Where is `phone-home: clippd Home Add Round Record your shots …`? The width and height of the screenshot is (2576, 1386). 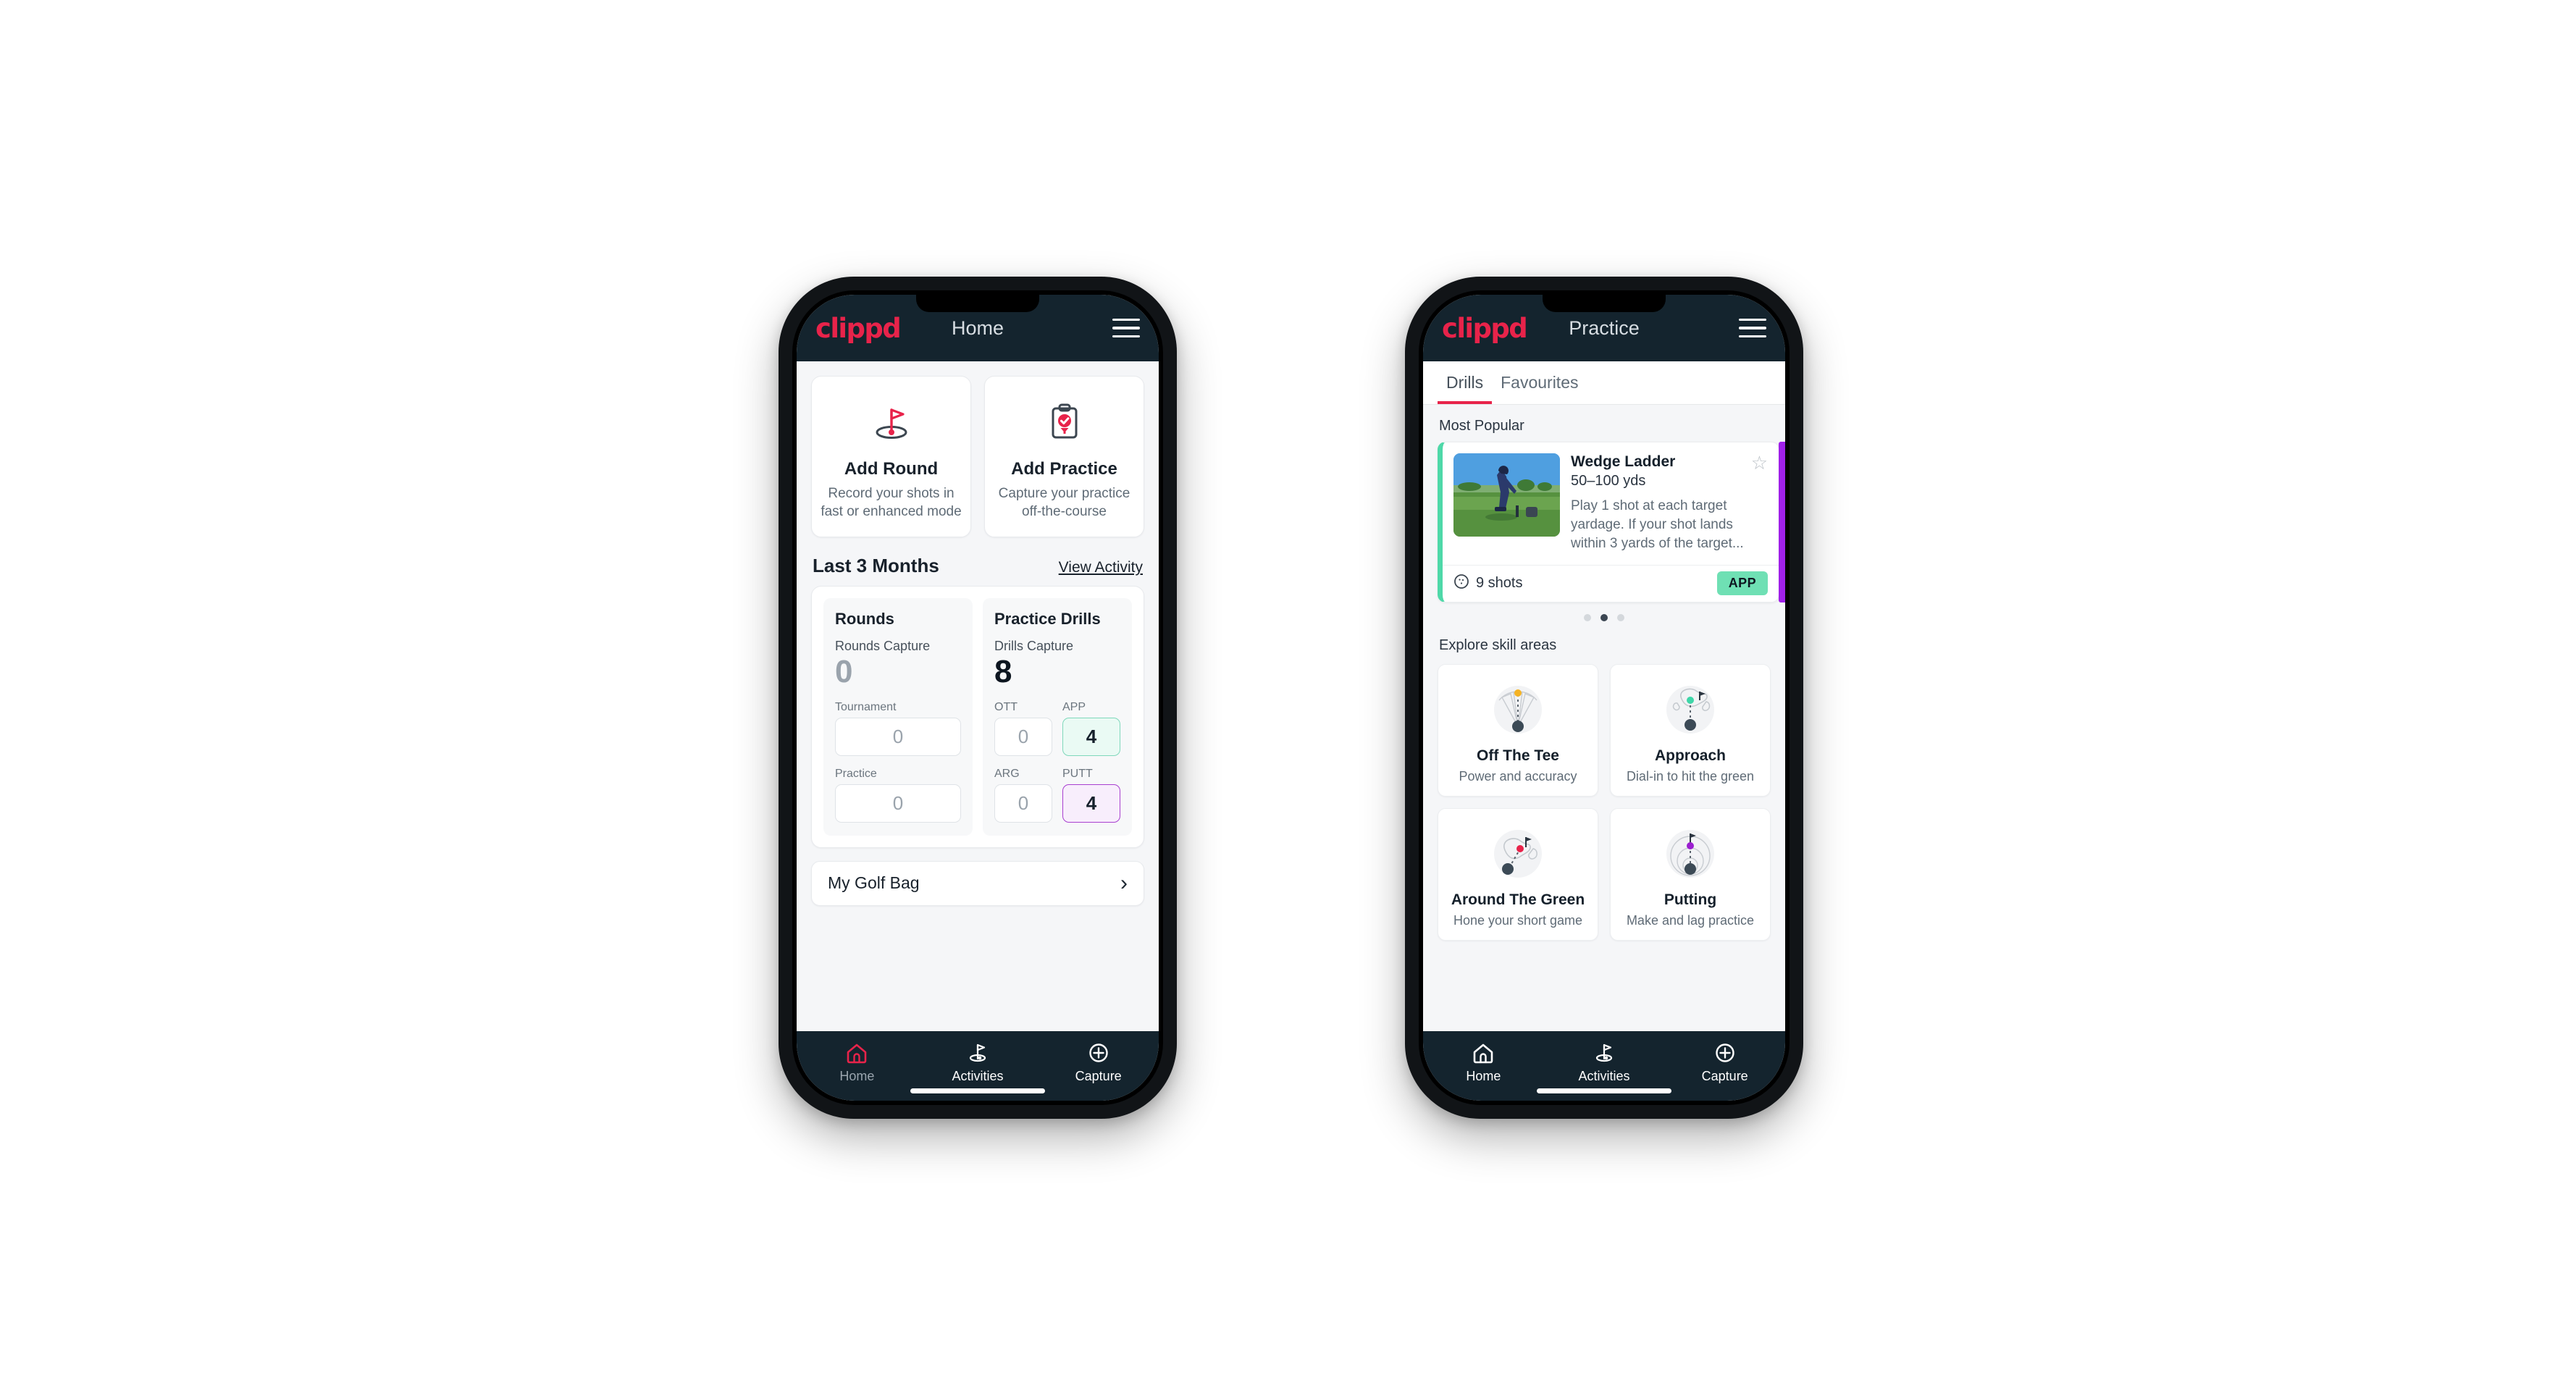 phone-home: clippd Home Add Round Record your shots … is located at coordinates (978, 698).